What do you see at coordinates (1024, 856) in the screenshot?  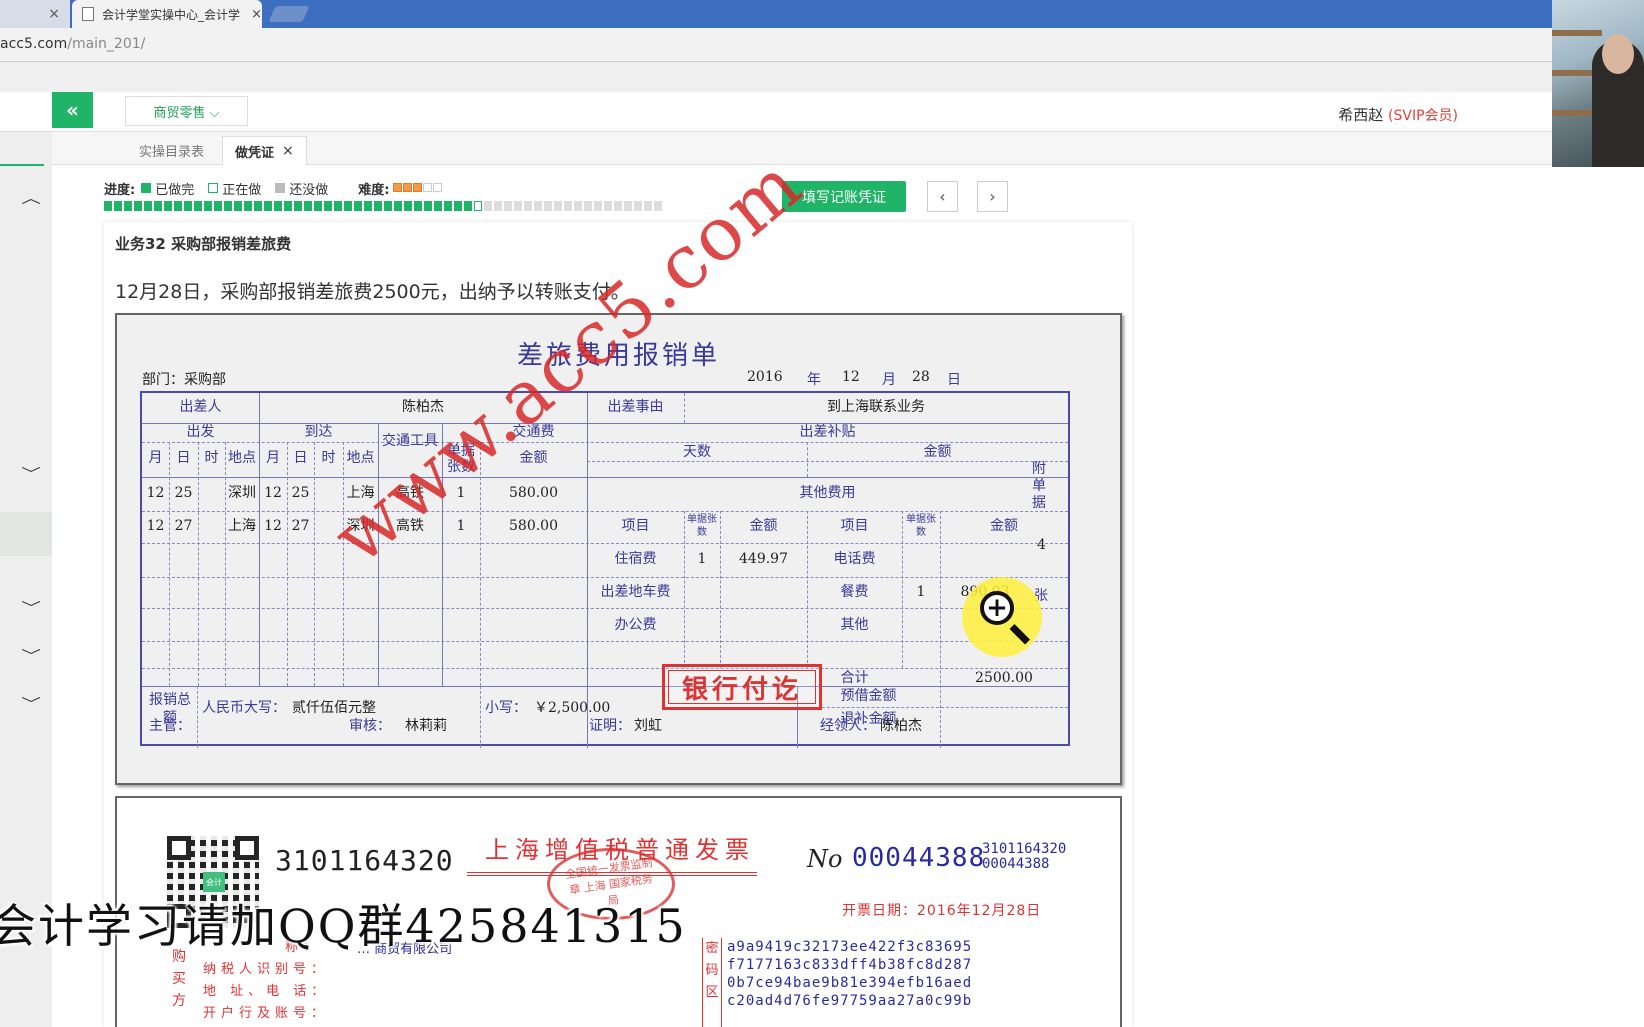 I see `invoice-code-small: 3101164320 00044388` at bounding box center [1024, 856].